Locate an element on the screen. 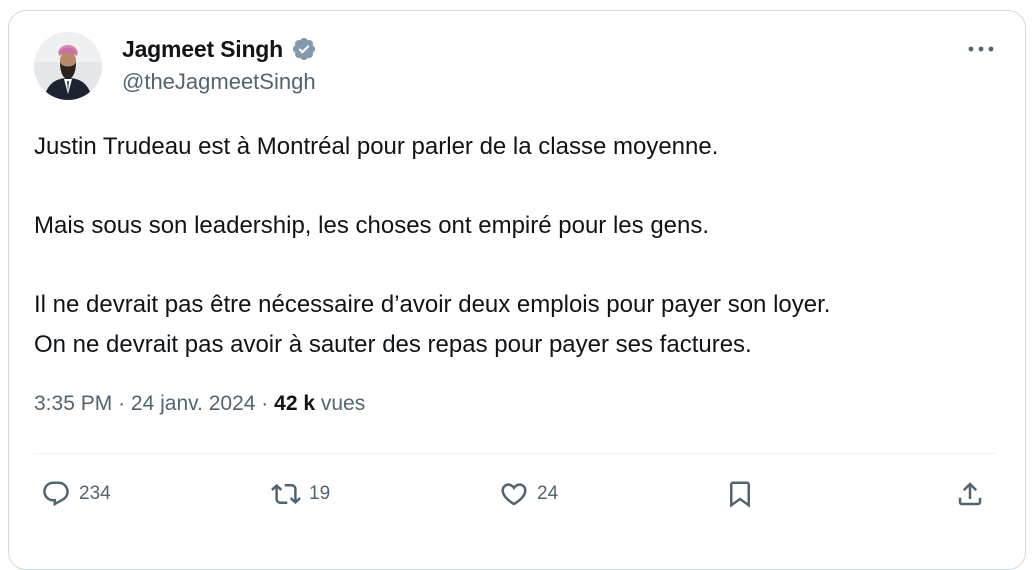 Image resolution: width=1034 pixels, height=570 pixels. divider is located at coordinates (514, 453).